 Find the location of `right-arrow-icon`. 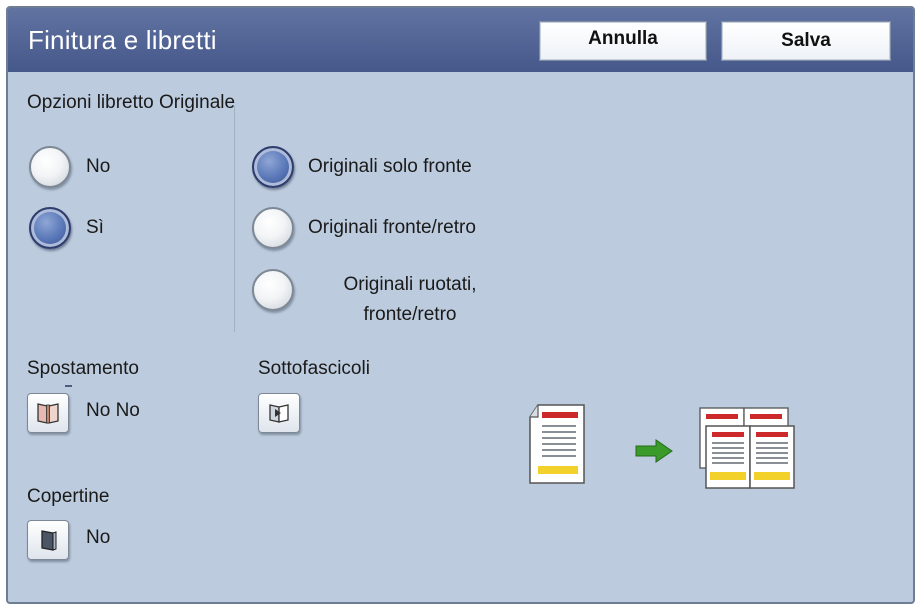

right-arrow-icon is located at coordinates (654, 451).